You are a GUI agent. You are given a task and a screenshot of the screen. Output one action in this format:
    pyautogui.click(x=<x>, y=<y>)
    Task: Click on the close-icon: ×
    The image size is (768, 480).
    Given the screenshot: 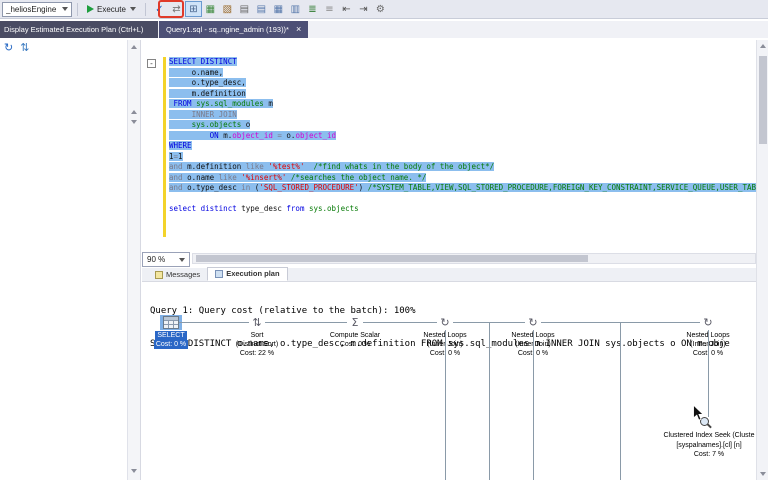 What is the action you would take?
    pyautogui.click(x=298, y=29)
    